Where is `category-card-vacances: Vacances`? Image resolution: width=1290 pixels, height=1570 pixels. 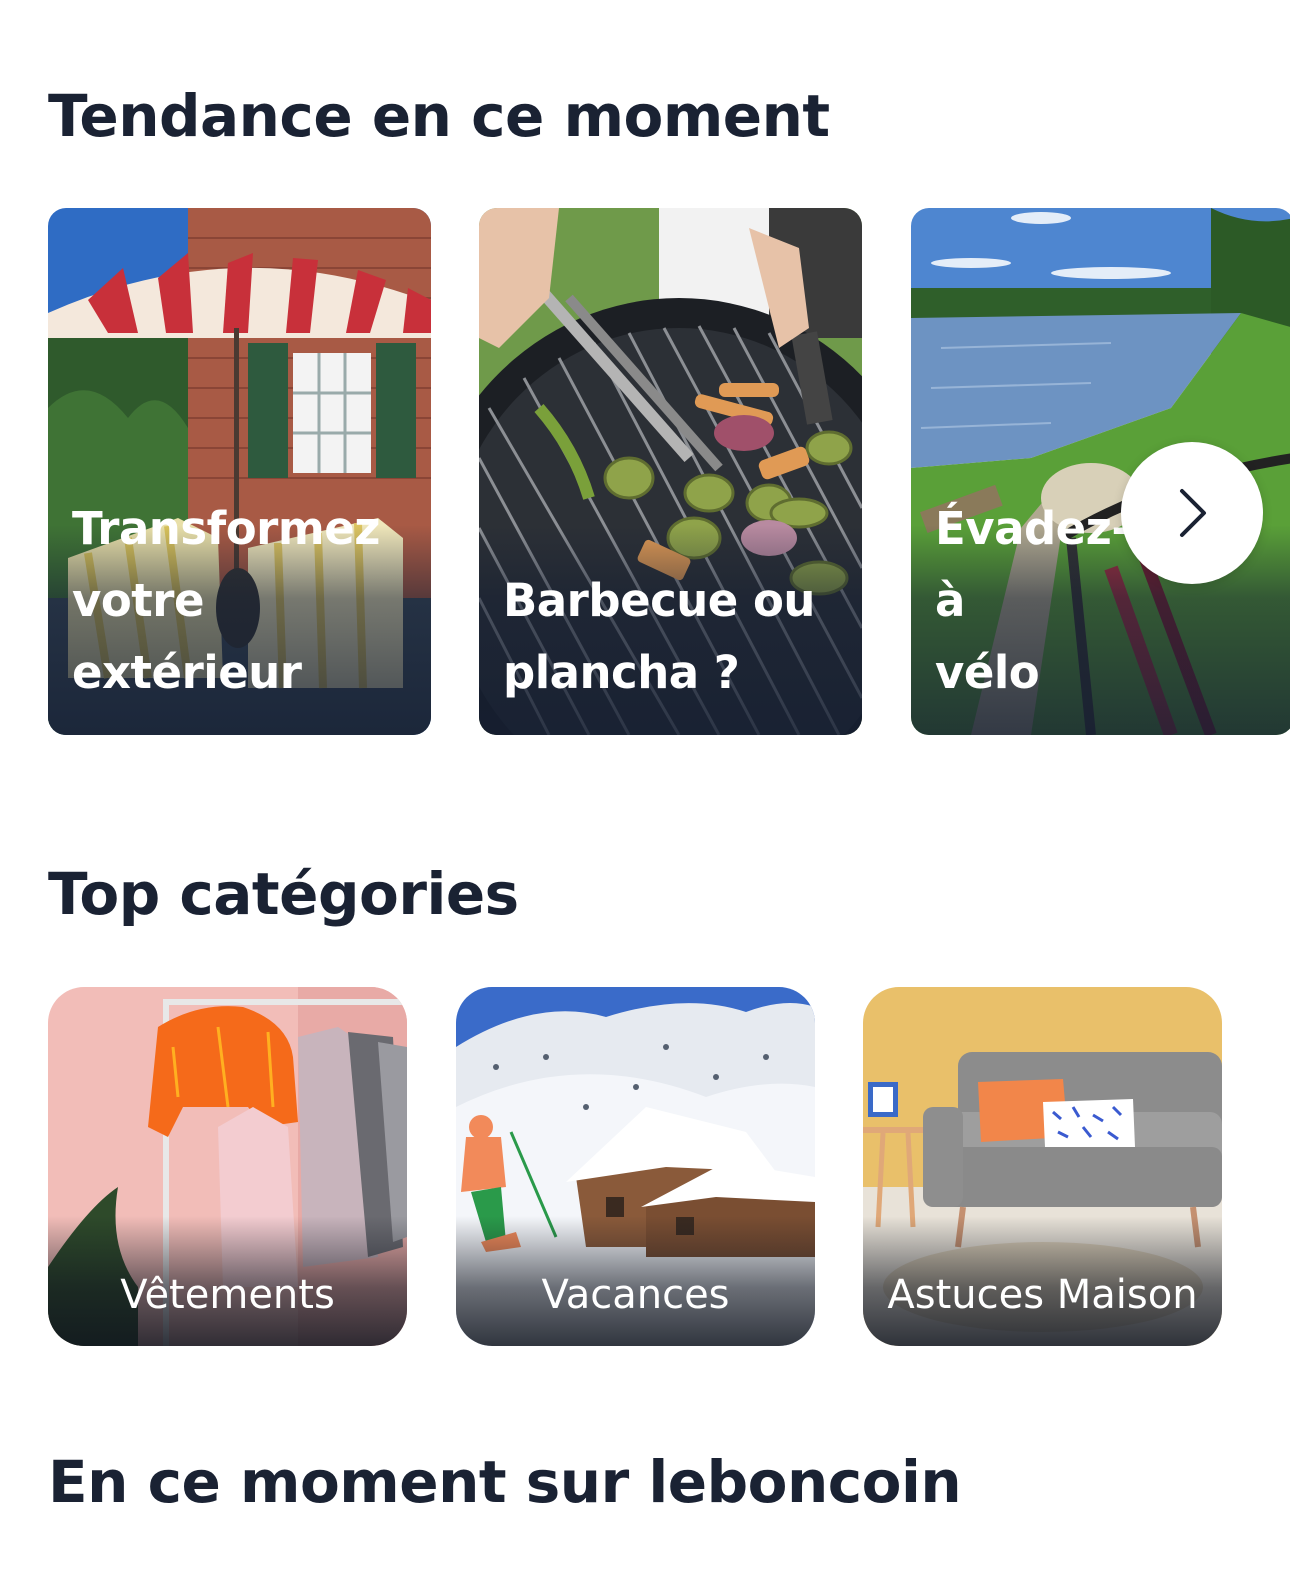 category-card-vacances: Vacances is located at coordinates (635, 1166).